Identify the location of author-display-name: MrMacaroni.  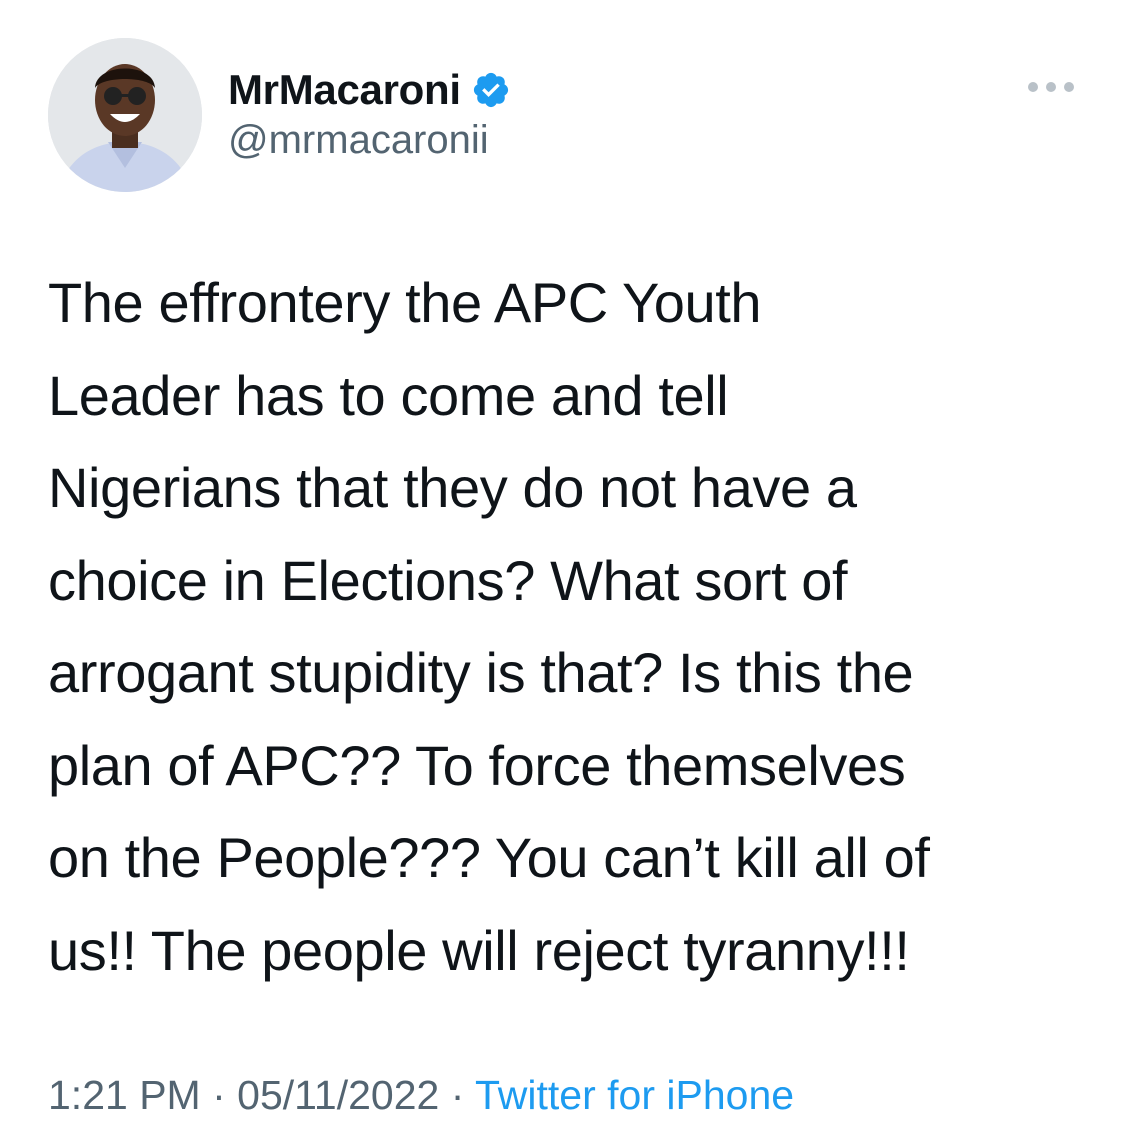
(344, 90).